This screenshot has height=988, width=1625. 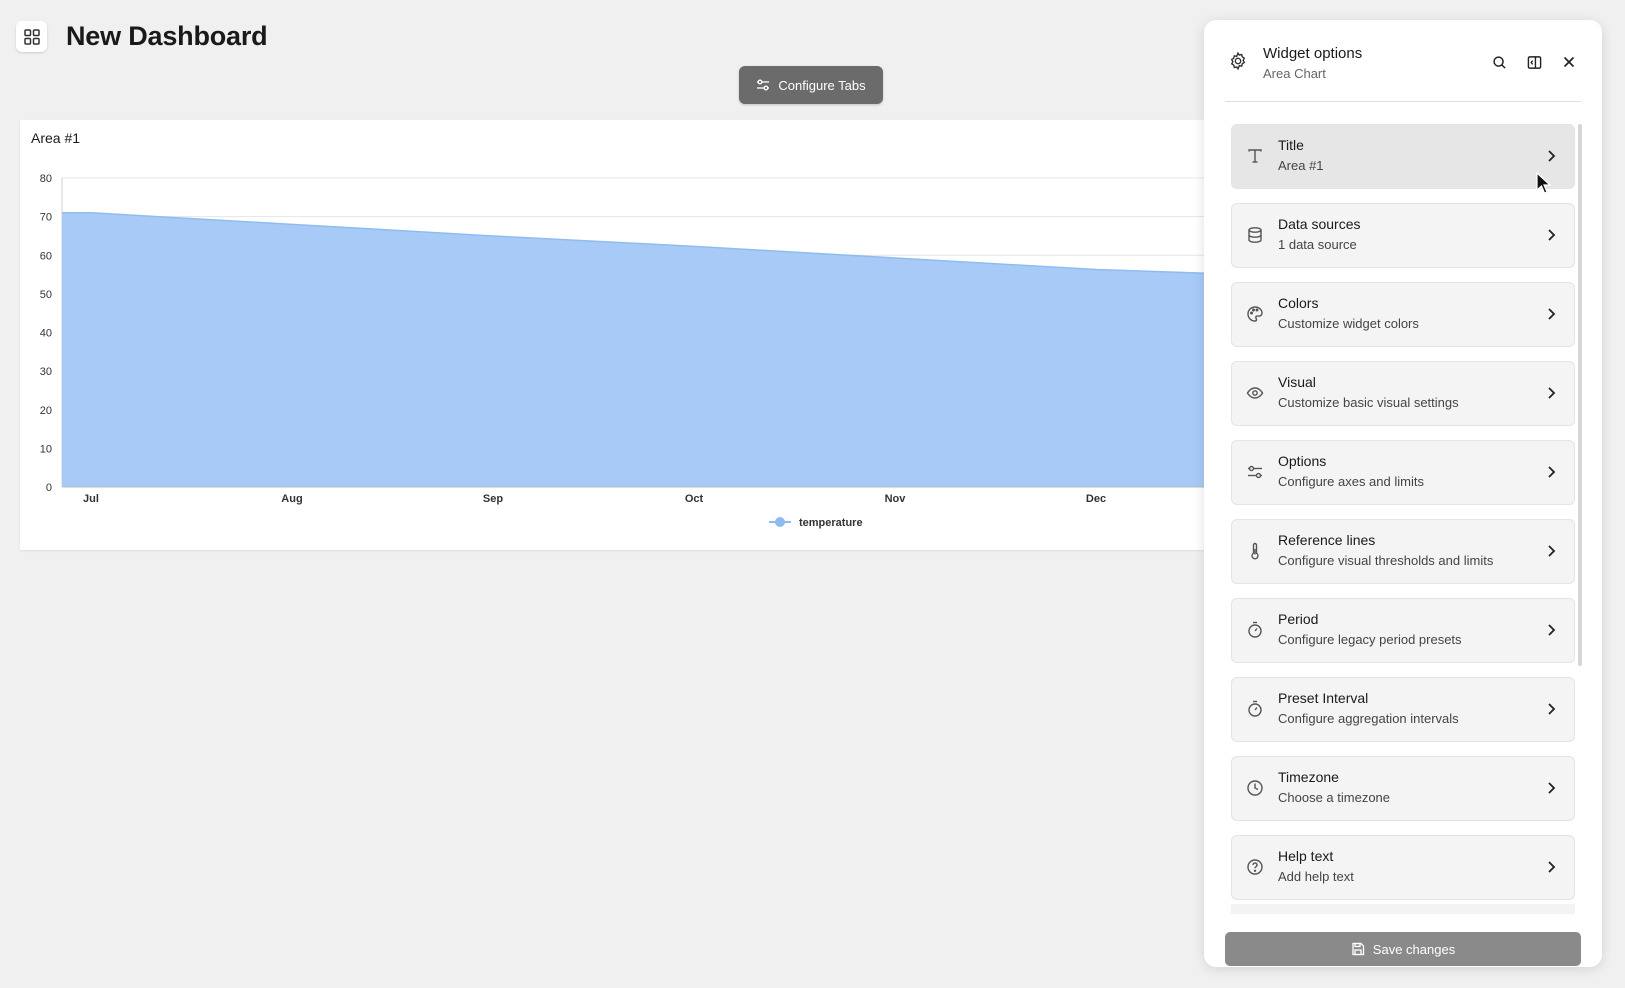 I want to click on close-icon, so click(x=1569, y=62).